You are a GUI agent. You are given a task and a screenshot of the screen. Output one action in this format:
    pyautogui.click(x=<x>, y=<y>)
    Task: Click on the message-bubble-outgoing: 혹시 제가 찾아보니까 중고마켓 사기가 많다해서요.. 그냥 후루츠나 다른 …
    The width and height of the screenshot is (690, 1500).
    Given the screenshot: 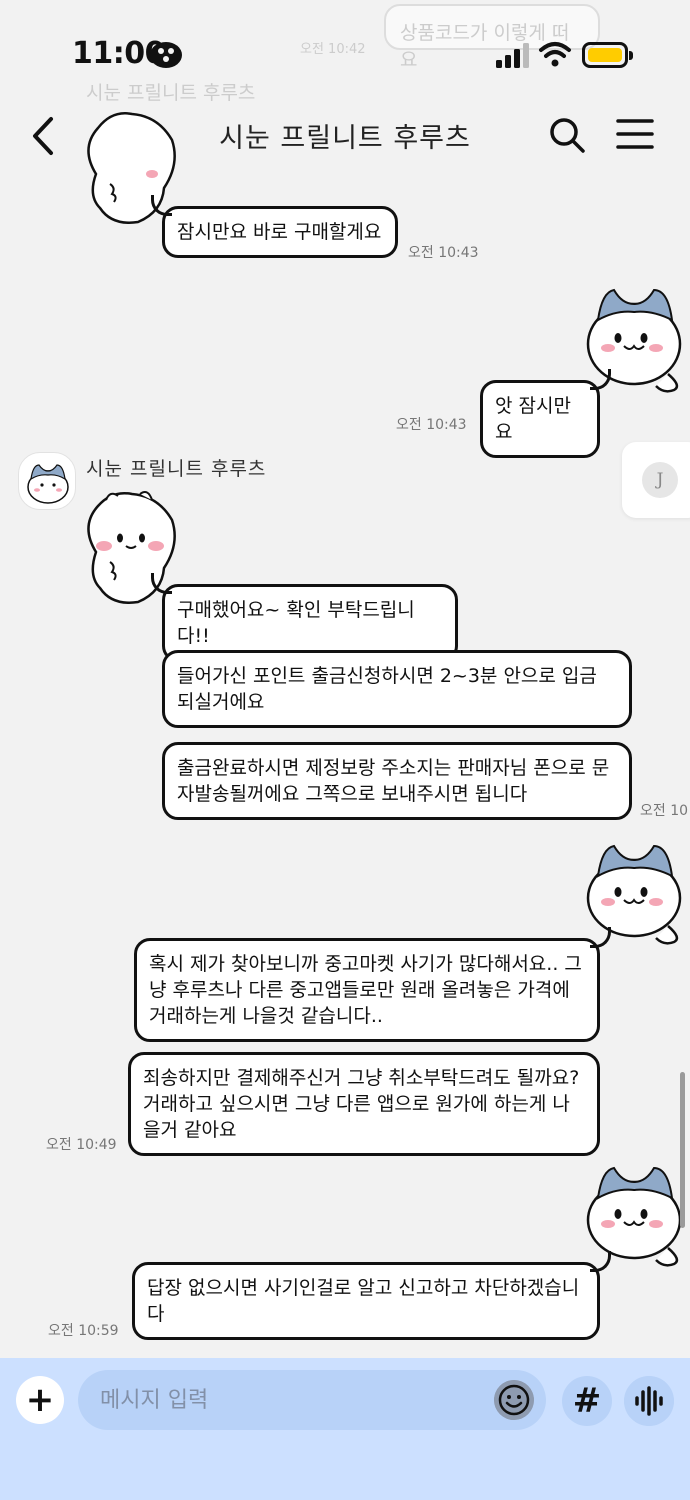 What is the action you would take?
    pyautogui.click(x=372, y=984)
    